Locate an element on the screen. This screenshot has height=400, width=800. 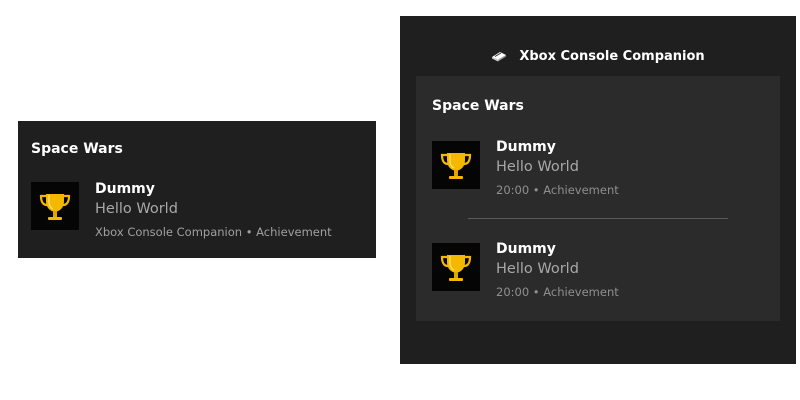
app-name: Xbox Console Companion is located at coordinates (612, 56).